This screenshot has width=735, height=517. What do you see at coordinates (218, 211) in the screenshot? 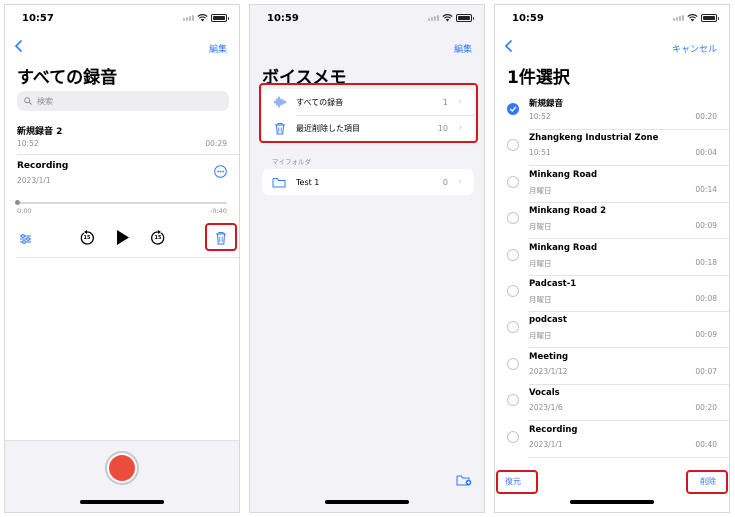
I see `remaining-time: -0:40` at bounding box center [218, 211].